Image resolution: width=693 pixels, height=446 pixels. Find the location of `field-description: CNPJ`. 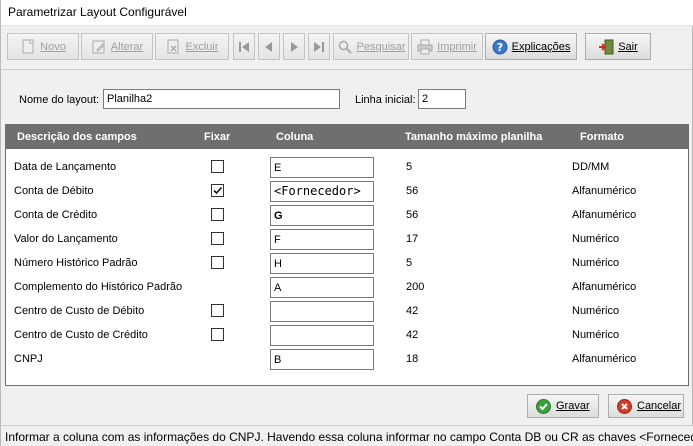

field-description: CNPJ is located at coordinates (28, 359).